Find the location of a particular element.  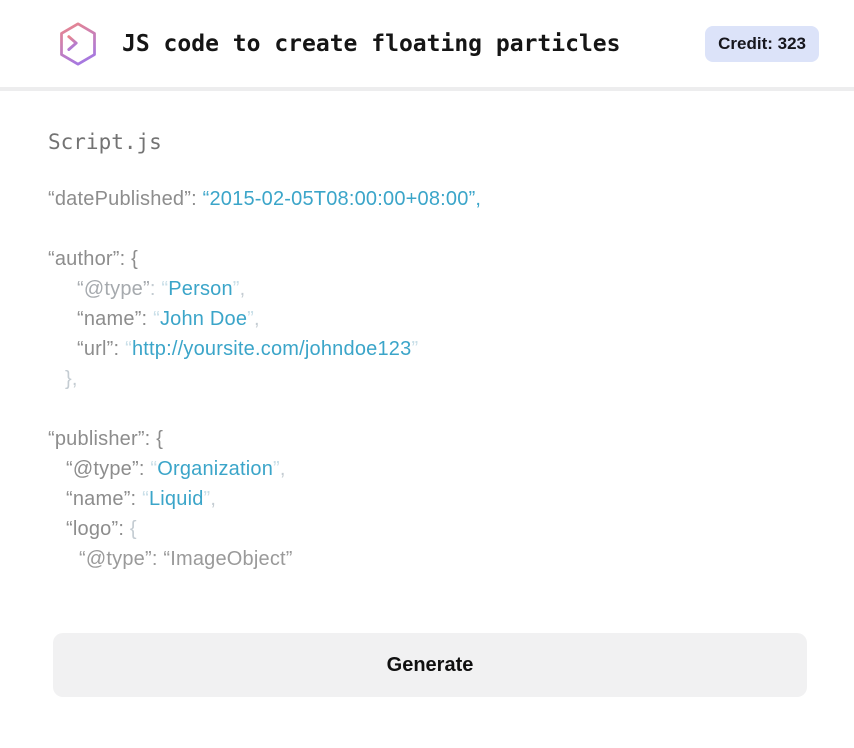

code-line: “name”: “John Doe”, is located at coordinates (168, 319).